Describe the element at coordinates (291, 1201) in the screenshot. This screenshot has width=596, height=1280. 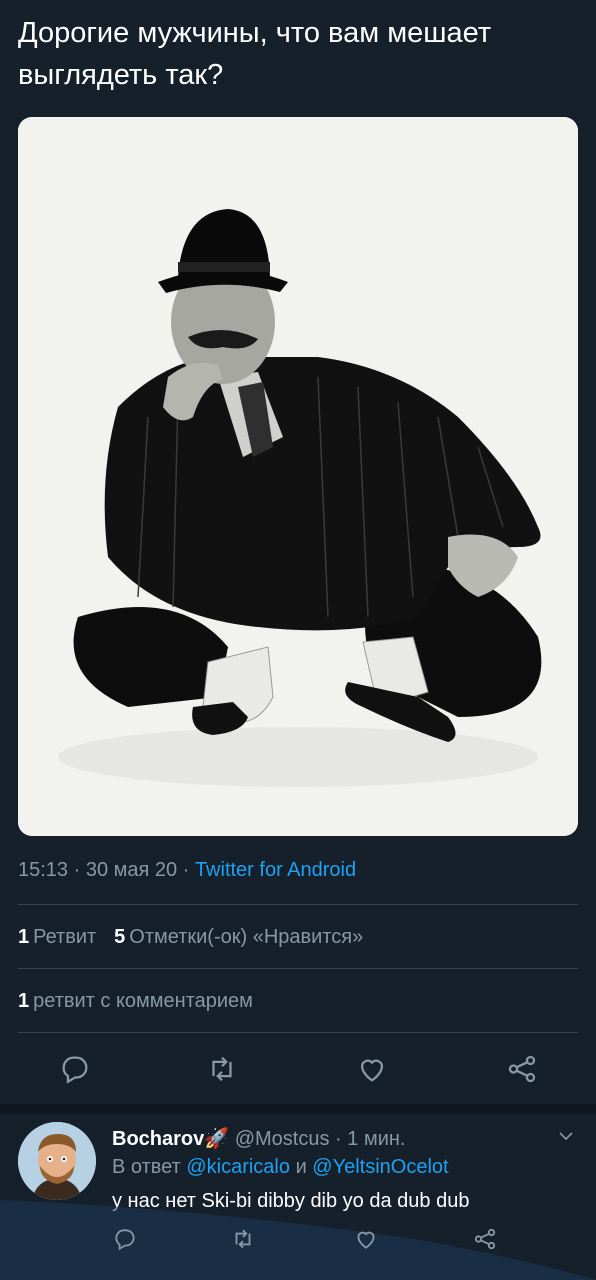
I see `reply-text: у нас нет Ski-bi dibby dib yo da dub dub` at that location.